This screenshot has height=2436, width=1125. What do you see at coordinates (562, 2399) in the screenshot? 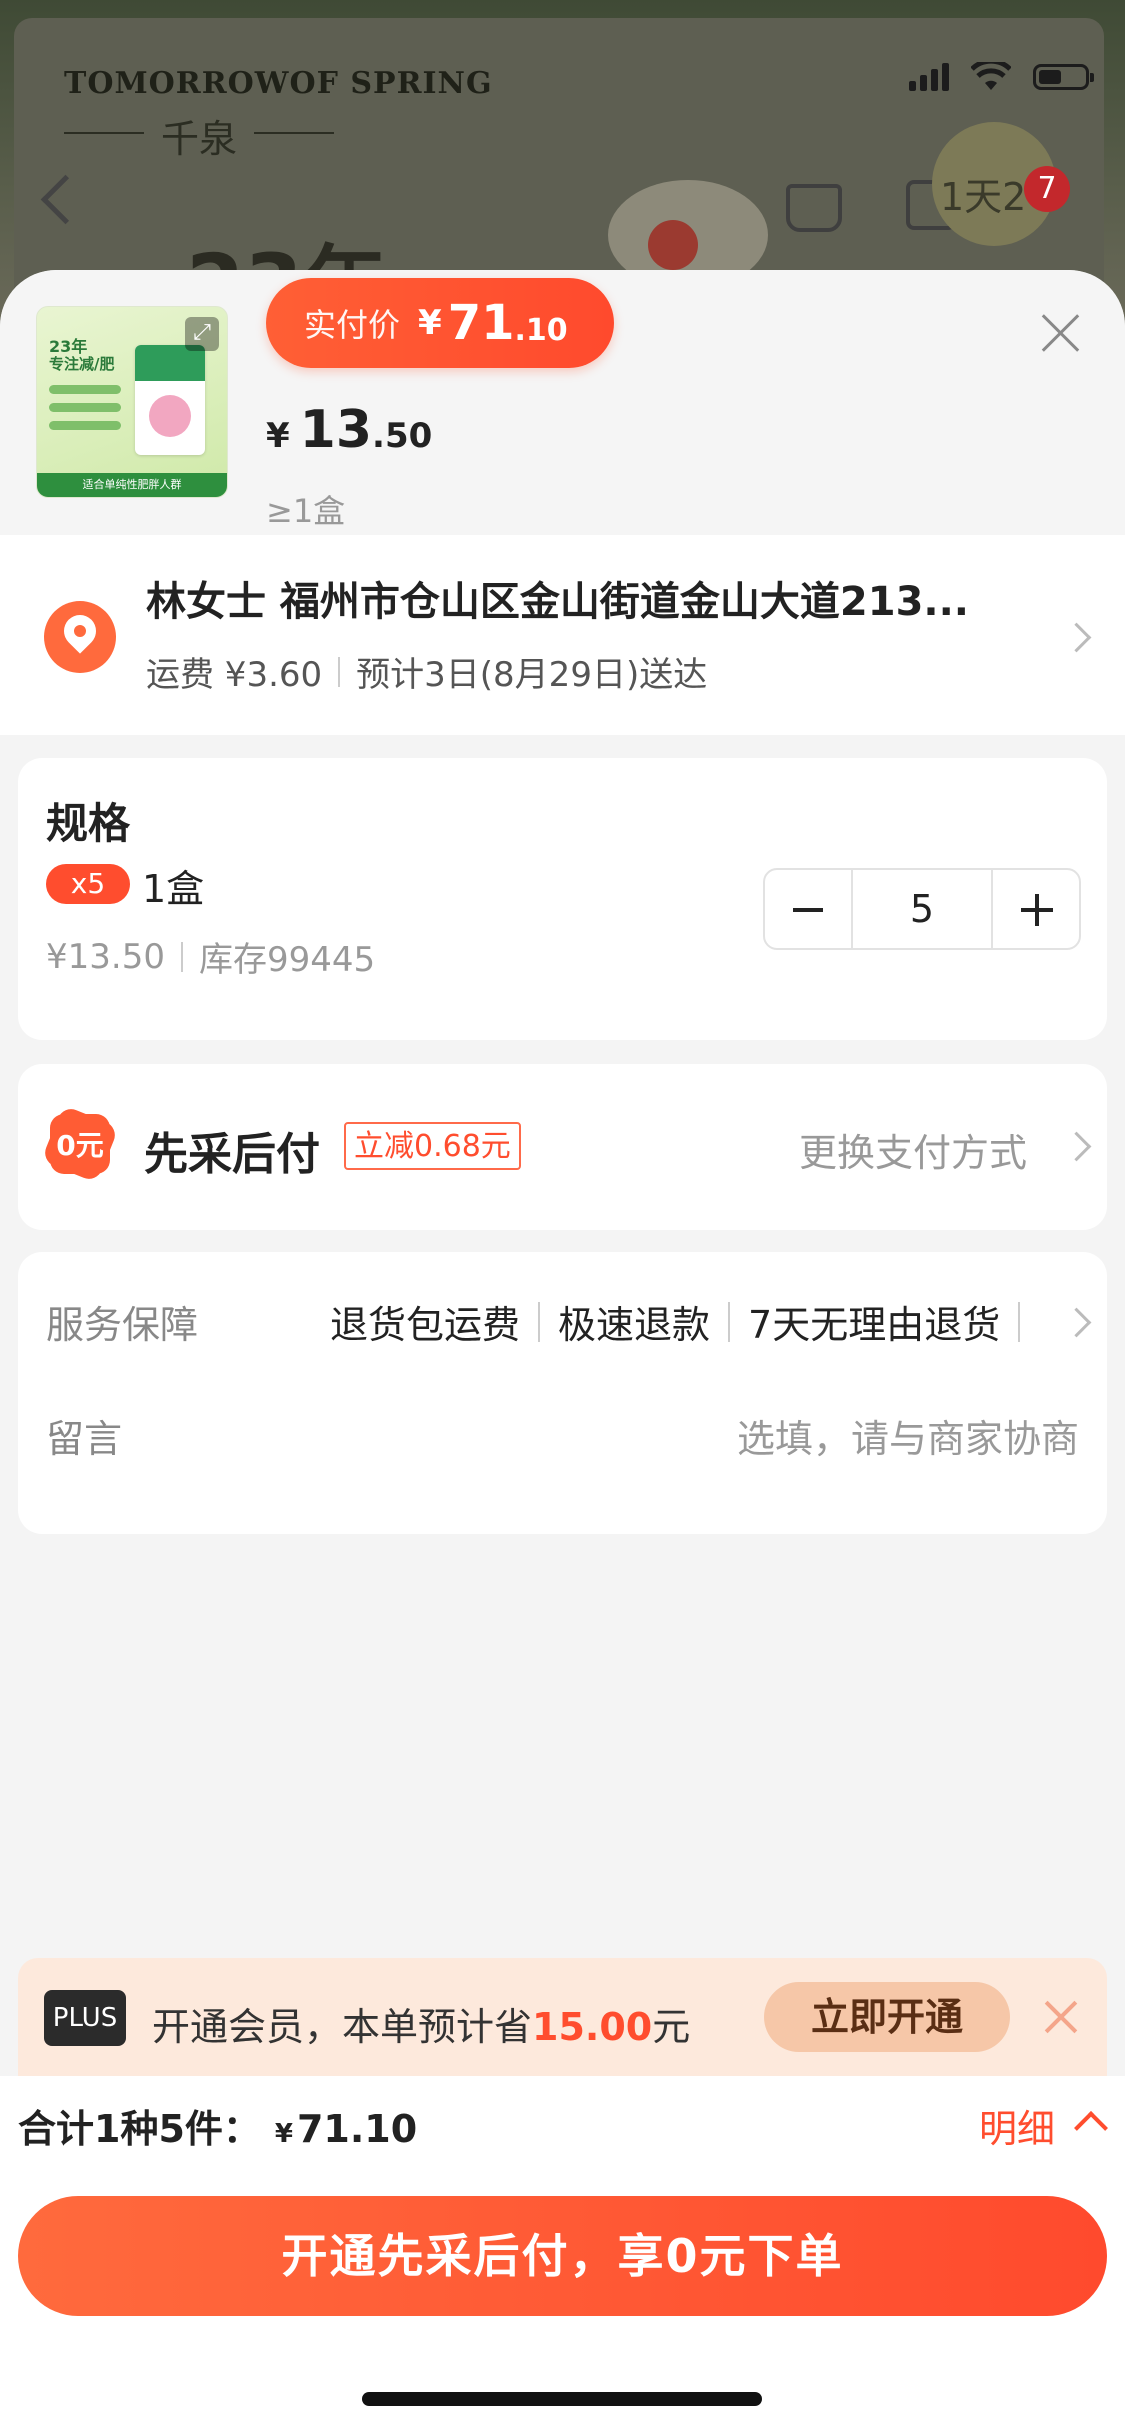
I see `home-indicator` at bounding box center [562, 2399].